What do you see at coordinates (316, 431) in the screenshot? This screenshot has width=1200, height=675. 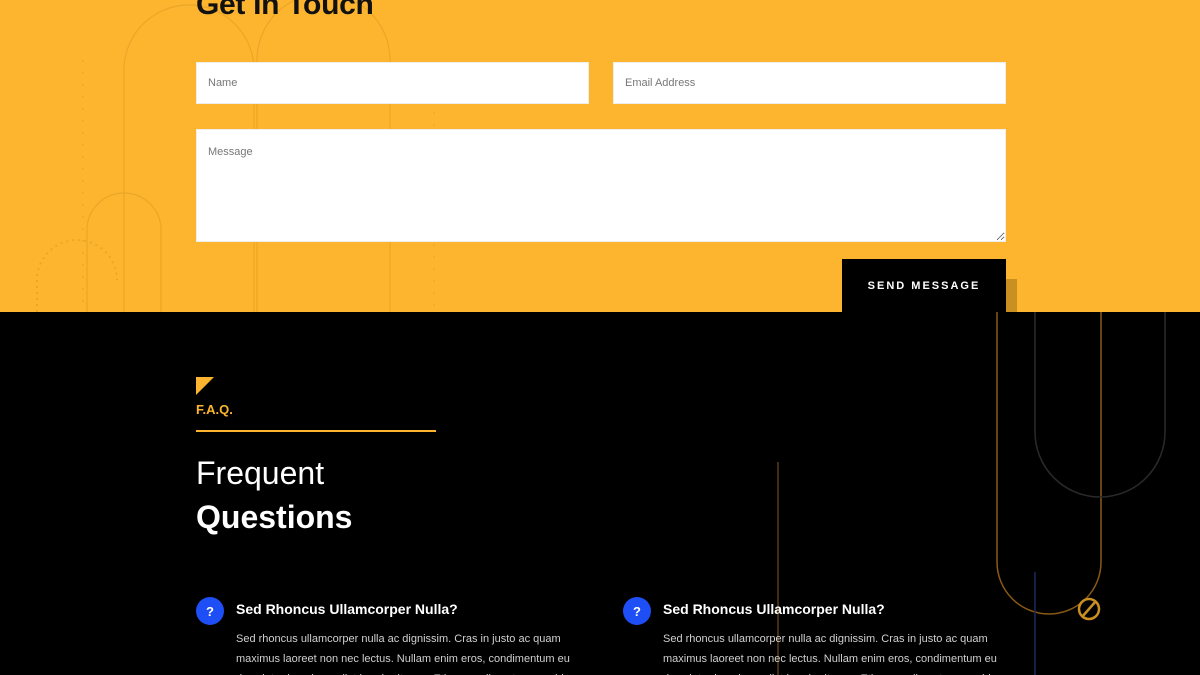 I see `divider` at bounding box center [316, 431].